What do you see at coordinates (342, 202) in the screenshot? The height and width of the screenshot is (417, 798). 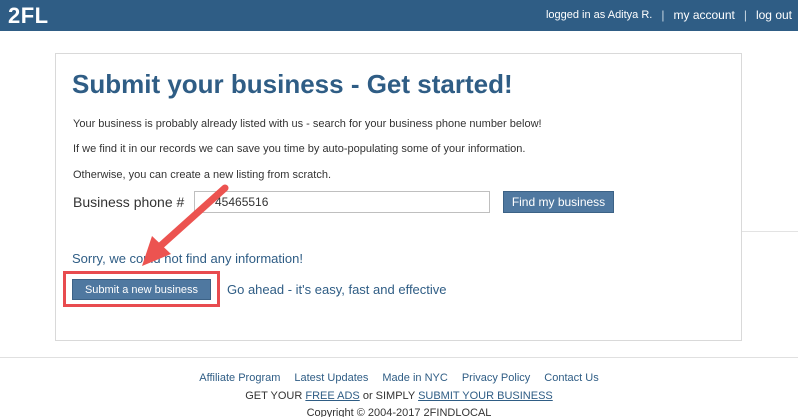 I see `business-phone-input` at bounding box center [342, 202].